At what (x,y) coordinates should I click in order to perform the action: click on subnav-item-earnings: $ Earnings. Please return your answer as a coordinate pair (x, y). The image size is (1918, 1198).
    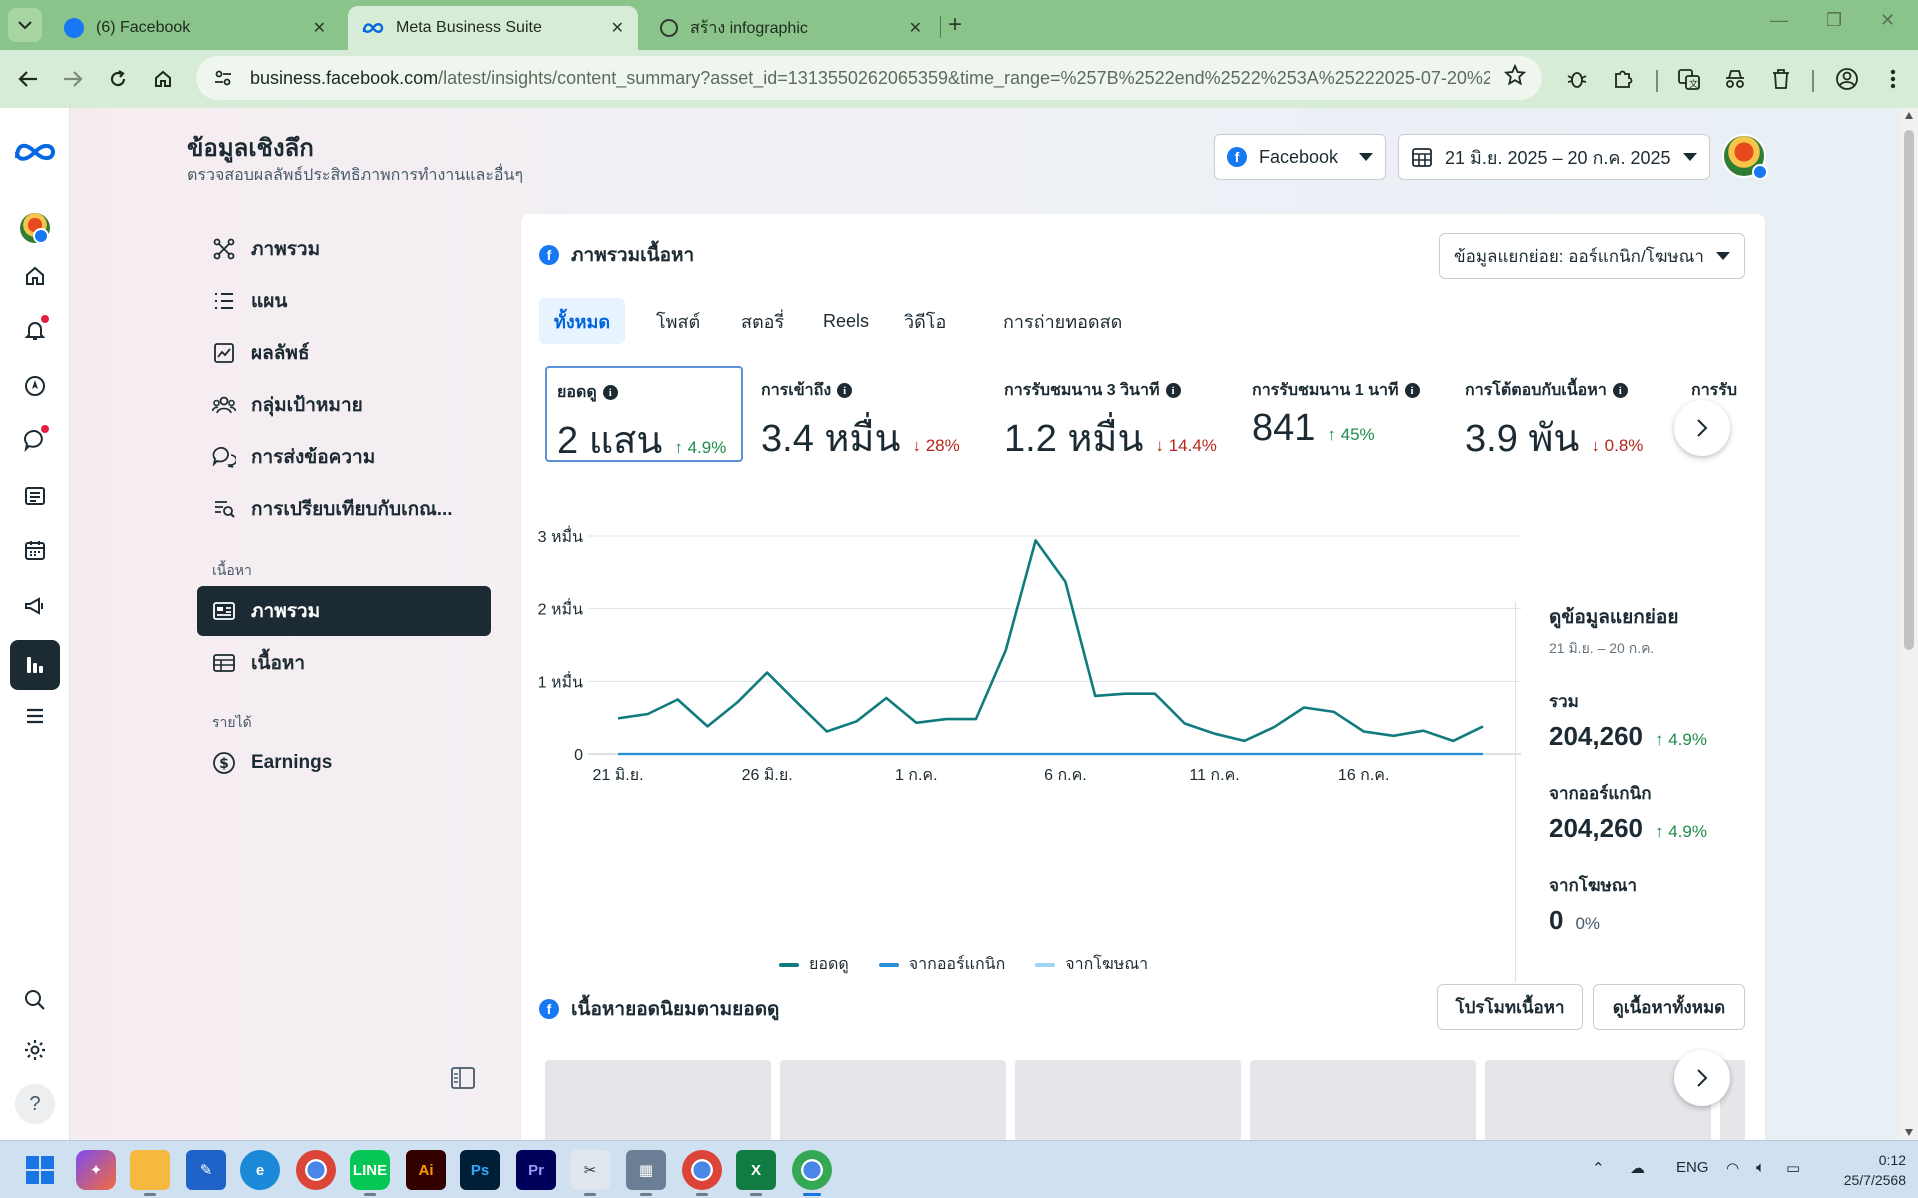
    Looking at the image, I should click on (344, 763).